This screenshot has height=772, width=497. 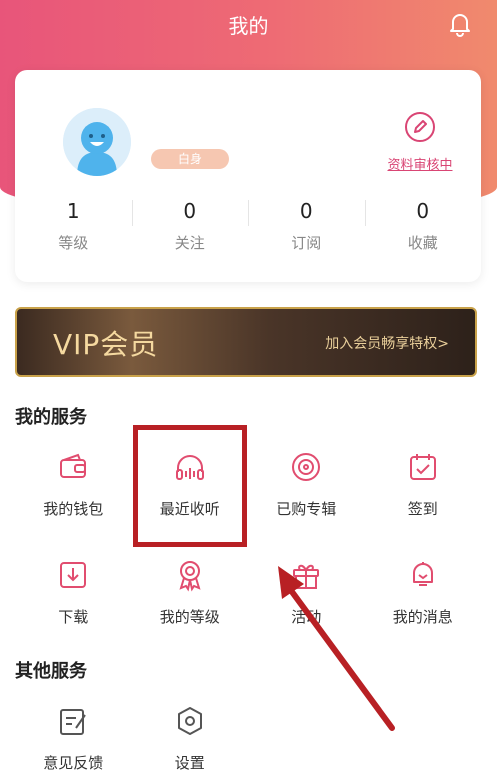 What do you see at coordinates (423, 598) in the screenshot?
I see `service-messages: 我的消息` at bounding box center [423, 598].